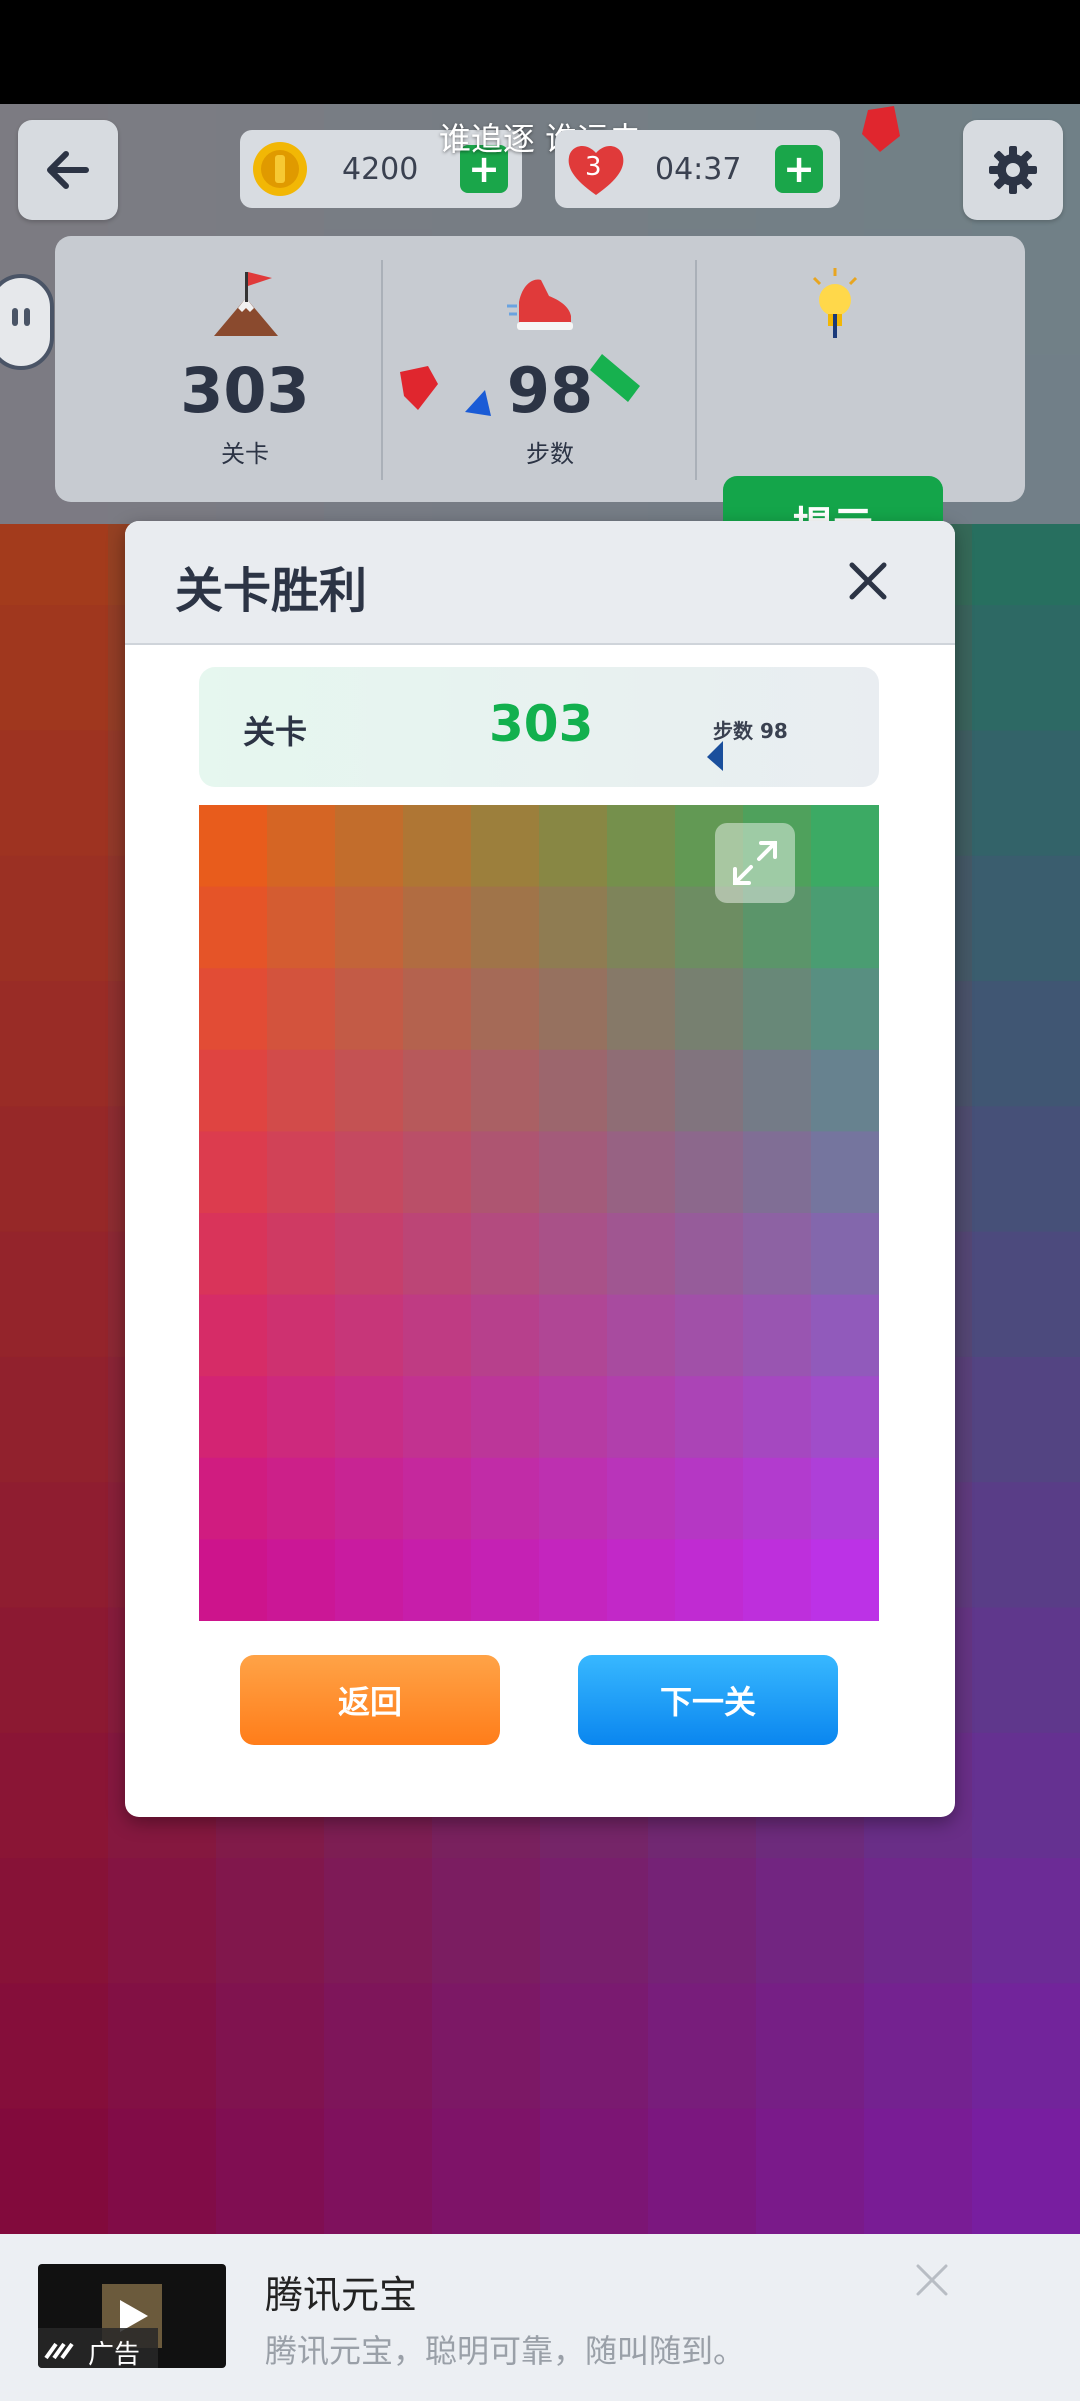 The height and width of the screenshot is (2401, 1080). I want to click on add-lives-button: +, so click(799, 169).